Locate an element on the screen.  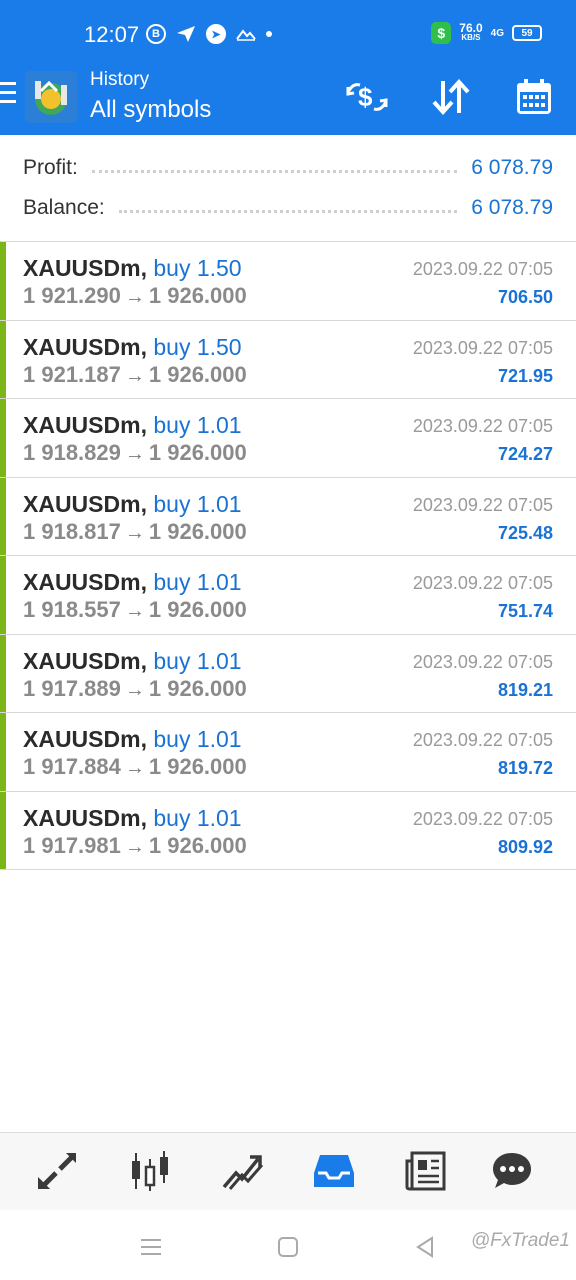
back-icon is located at coordinates (425, 1247).